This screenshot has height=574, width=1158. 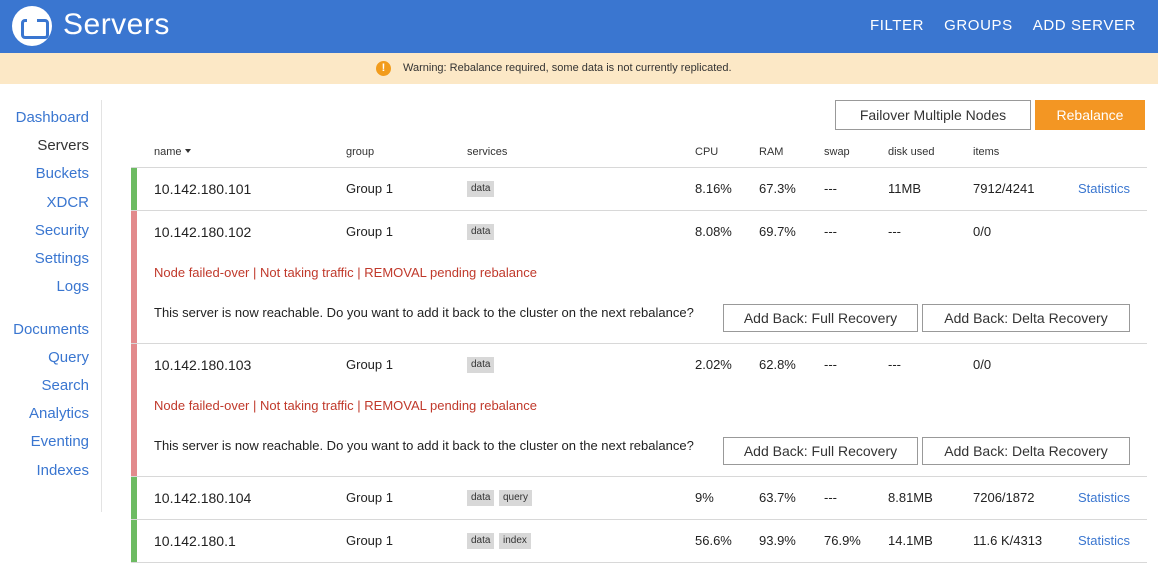 What do you see at coordinates (777, 497) in the screenshot?
I see `ram-value: 63.7%` at bounding box center [777, 497].